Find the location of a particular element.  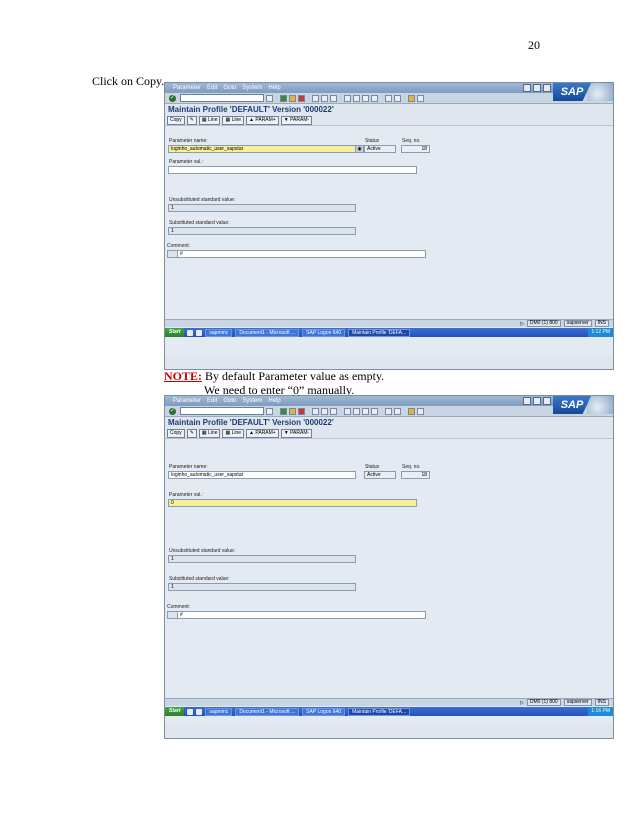

sap-globe-icon is located at coordinates (600, 92).